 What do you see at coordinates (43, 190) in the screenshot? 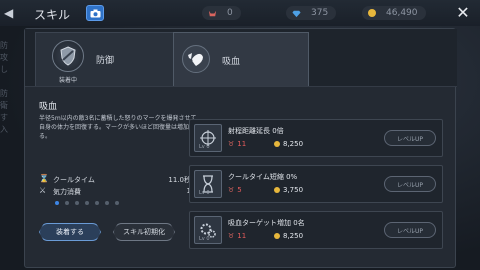
I see `crossed-swords-icon: ⚔` at bounding box center [43, 190].